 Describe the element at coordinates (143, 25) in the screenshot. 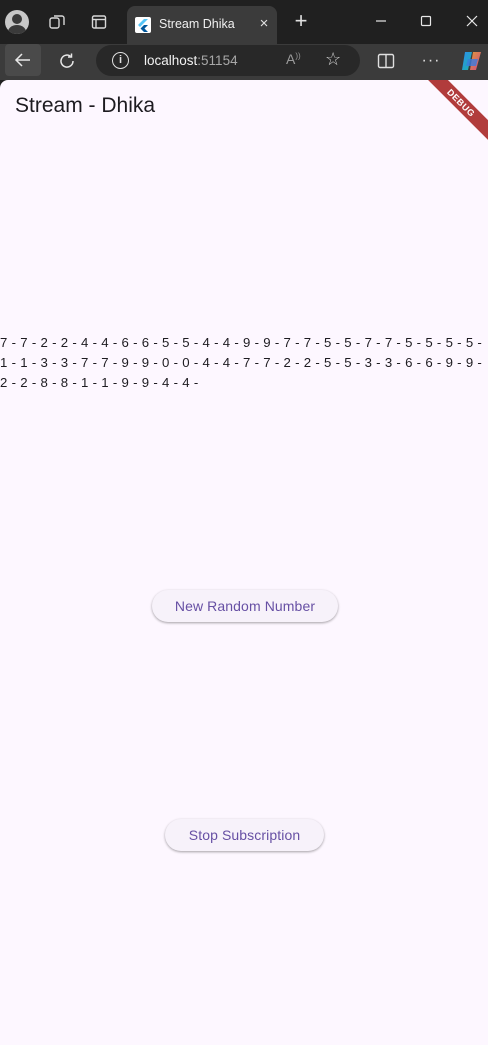

I see `flutter-favicon` at that location.